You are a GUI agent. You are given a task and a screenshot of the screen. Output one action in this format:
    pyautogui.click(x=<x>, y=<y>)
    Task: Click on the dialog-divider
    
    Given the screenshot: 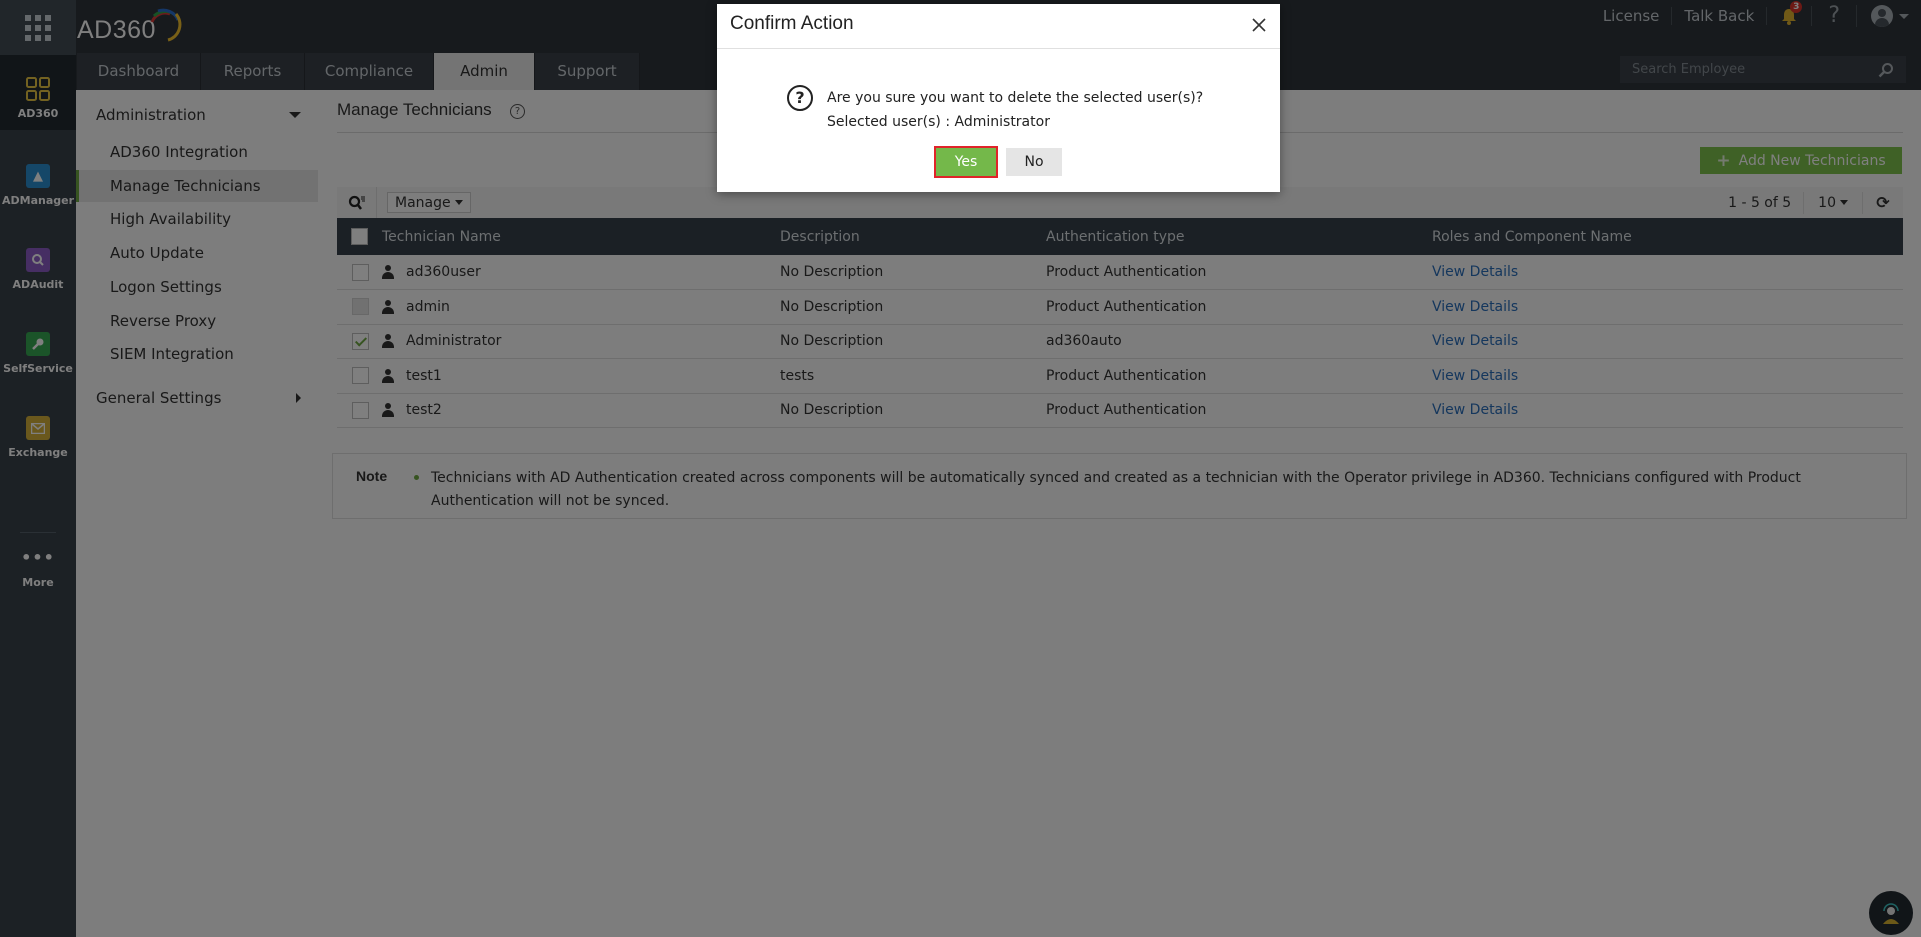 What is the action you would take?
    pyautogui.click(x=998, y=48)
    